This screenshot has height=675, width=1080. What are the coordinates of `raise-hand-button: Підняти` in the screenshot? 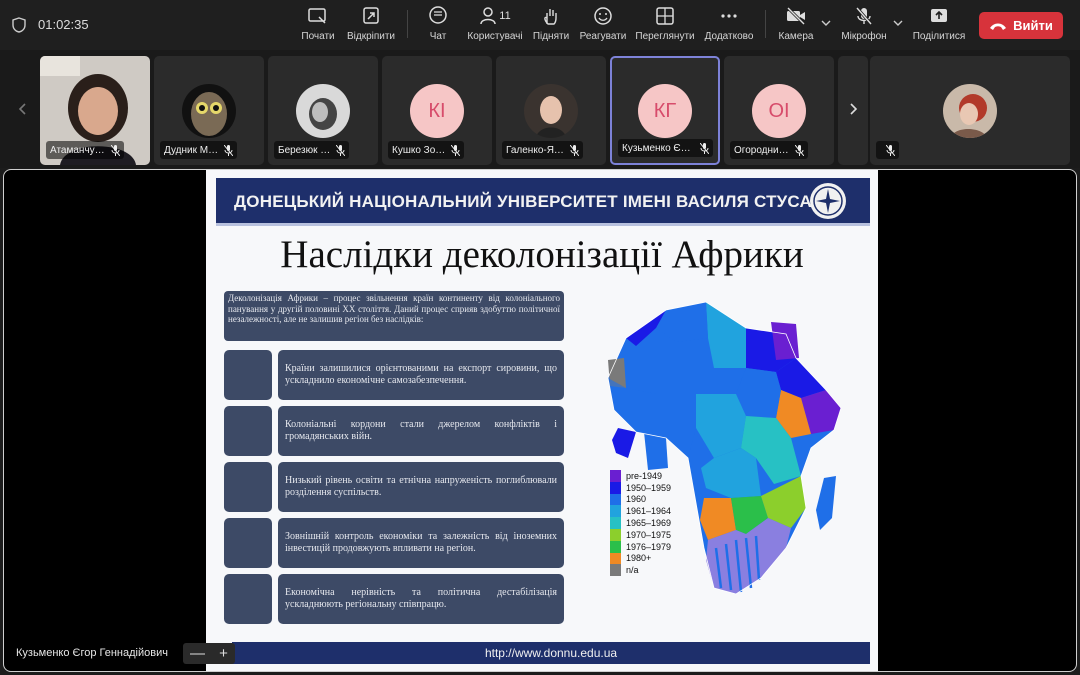 It's located at (551, 26).